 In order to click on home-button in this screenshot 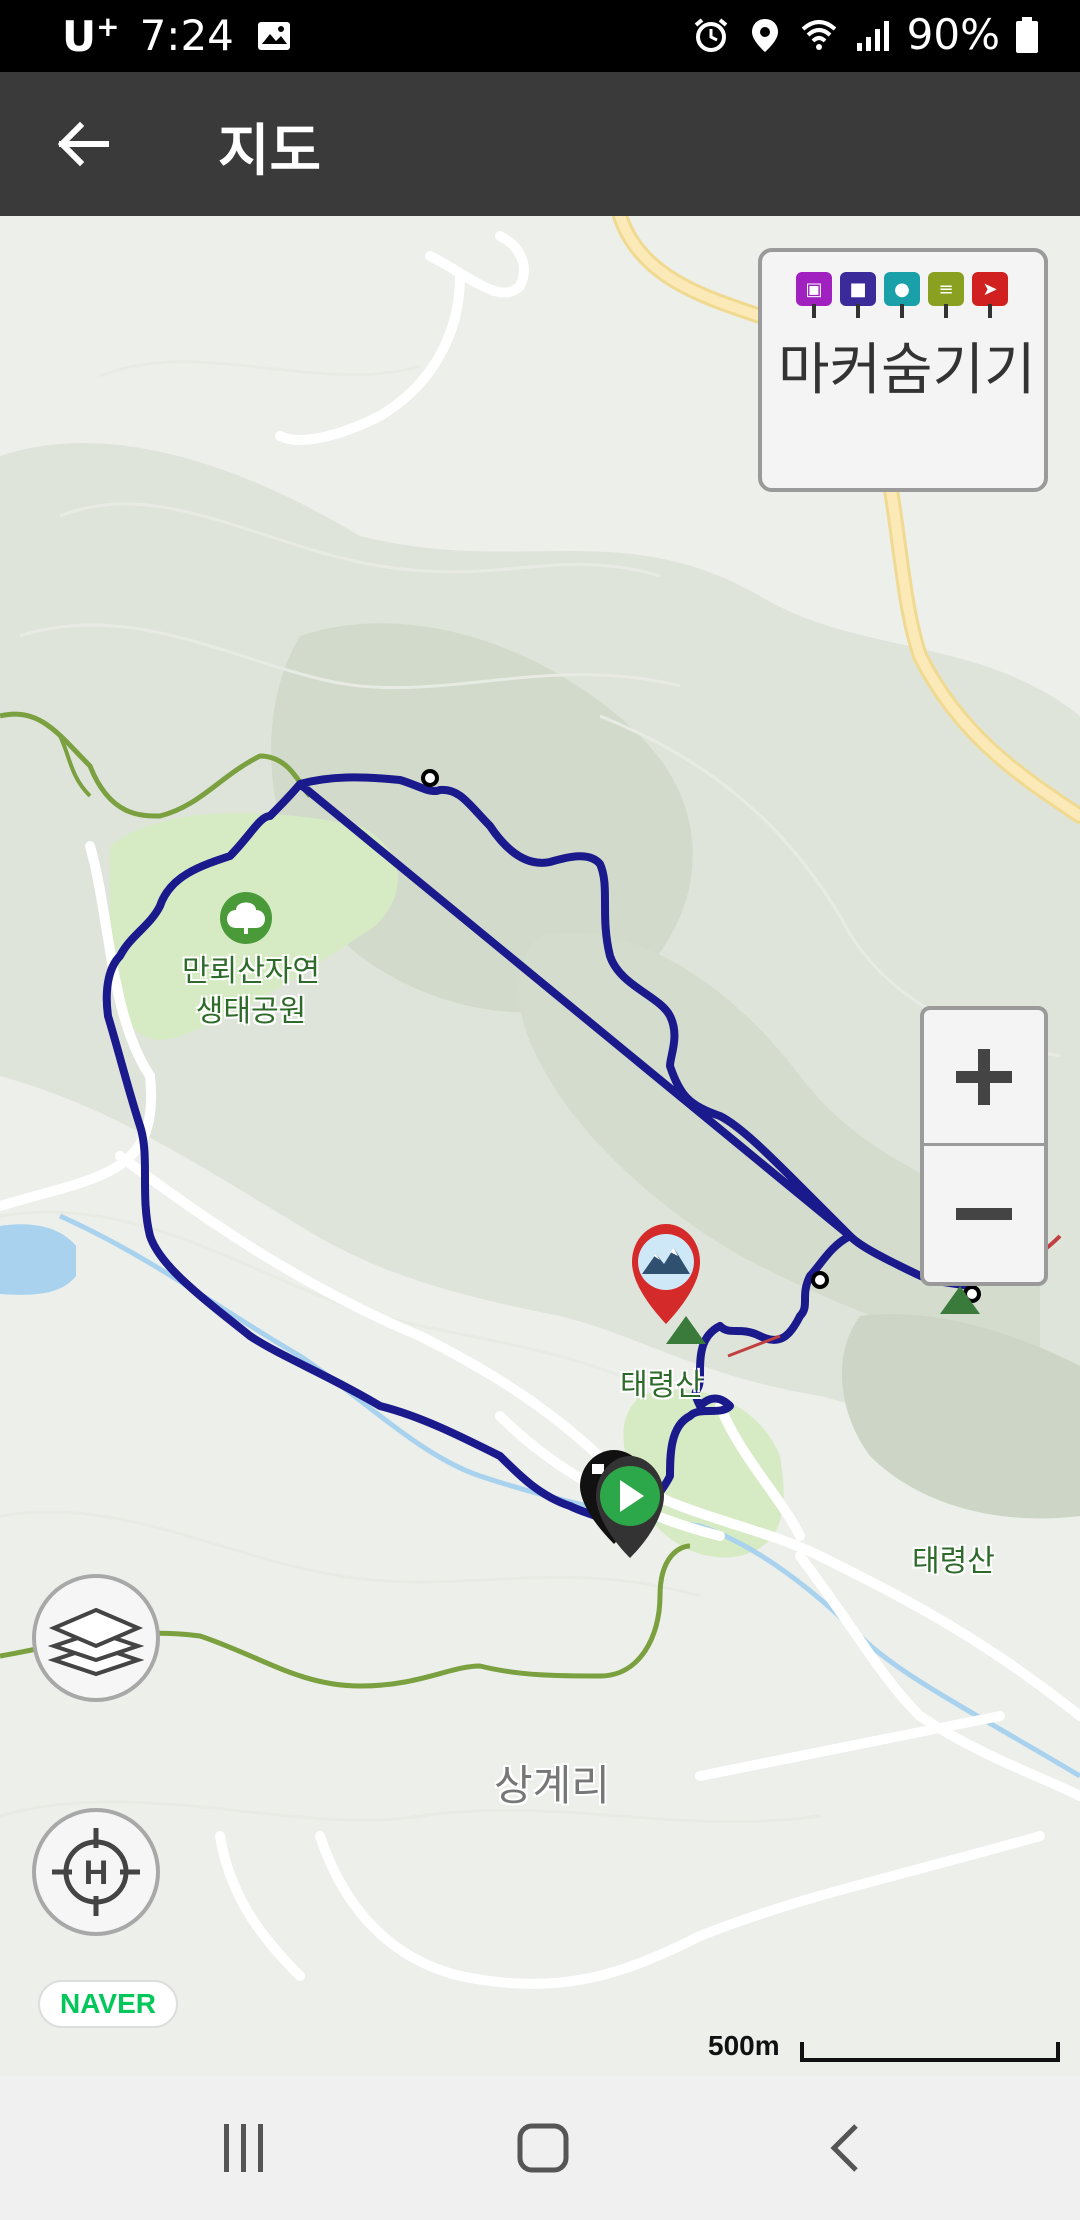, I will do `click(544, 2148)`.